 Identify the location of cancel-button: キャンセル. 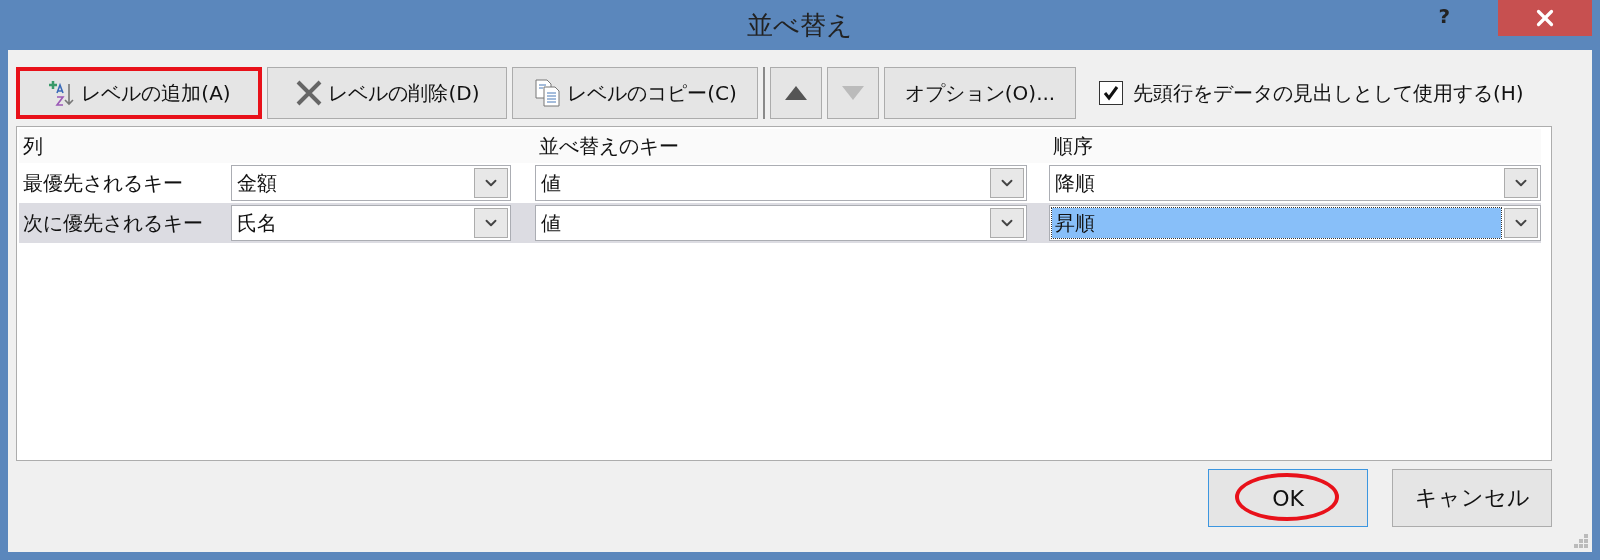
(1472, 498).